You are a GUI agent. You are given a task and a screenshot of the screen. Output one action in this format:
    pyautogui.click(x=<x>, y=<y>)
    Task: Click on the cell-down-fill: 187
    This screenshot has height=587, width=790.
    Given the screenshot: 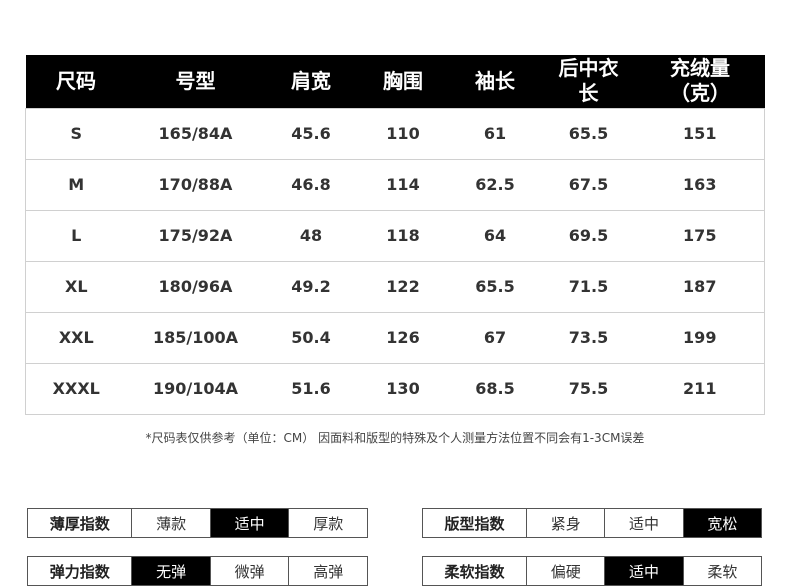 What is the action you would take?
    pyautogui.click(x=700, y=286)
    